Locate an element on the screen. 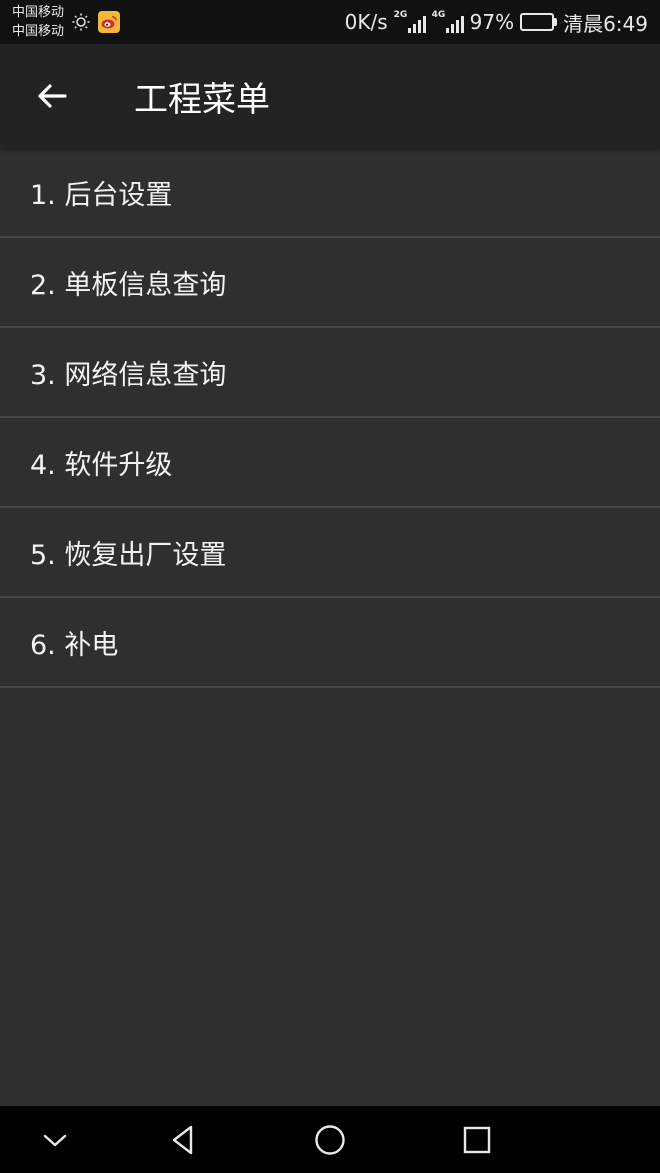 This screenshot has height=1173, width=660. menu-item-recharge: 6. 补电 is located at coordinates (330, 643).